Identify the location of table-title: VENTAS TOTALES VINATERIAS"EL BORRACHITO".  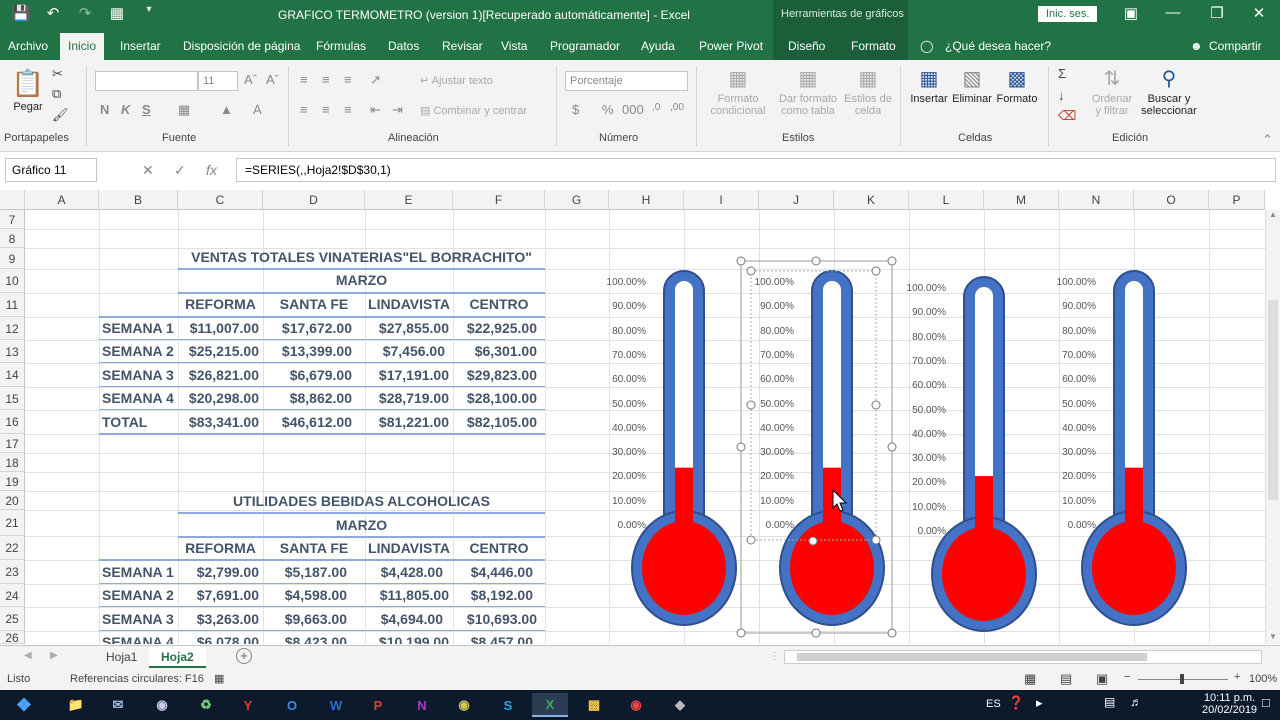
(361, 257).